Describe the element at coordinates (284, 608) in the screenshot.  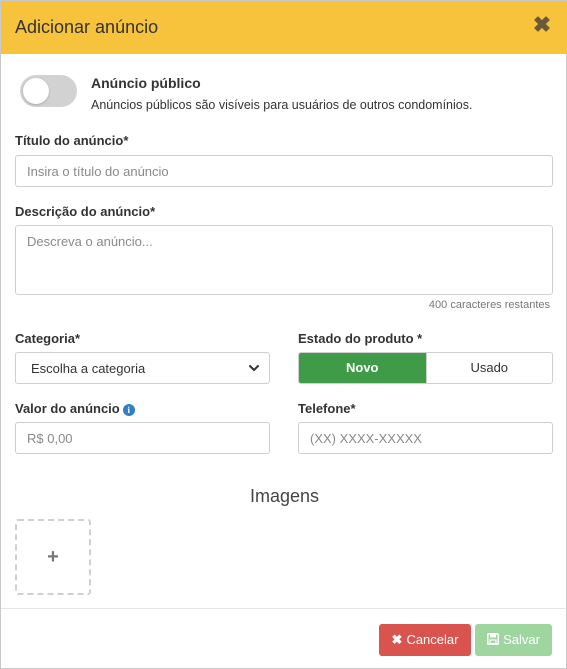
I see `footer-divider` at that location.